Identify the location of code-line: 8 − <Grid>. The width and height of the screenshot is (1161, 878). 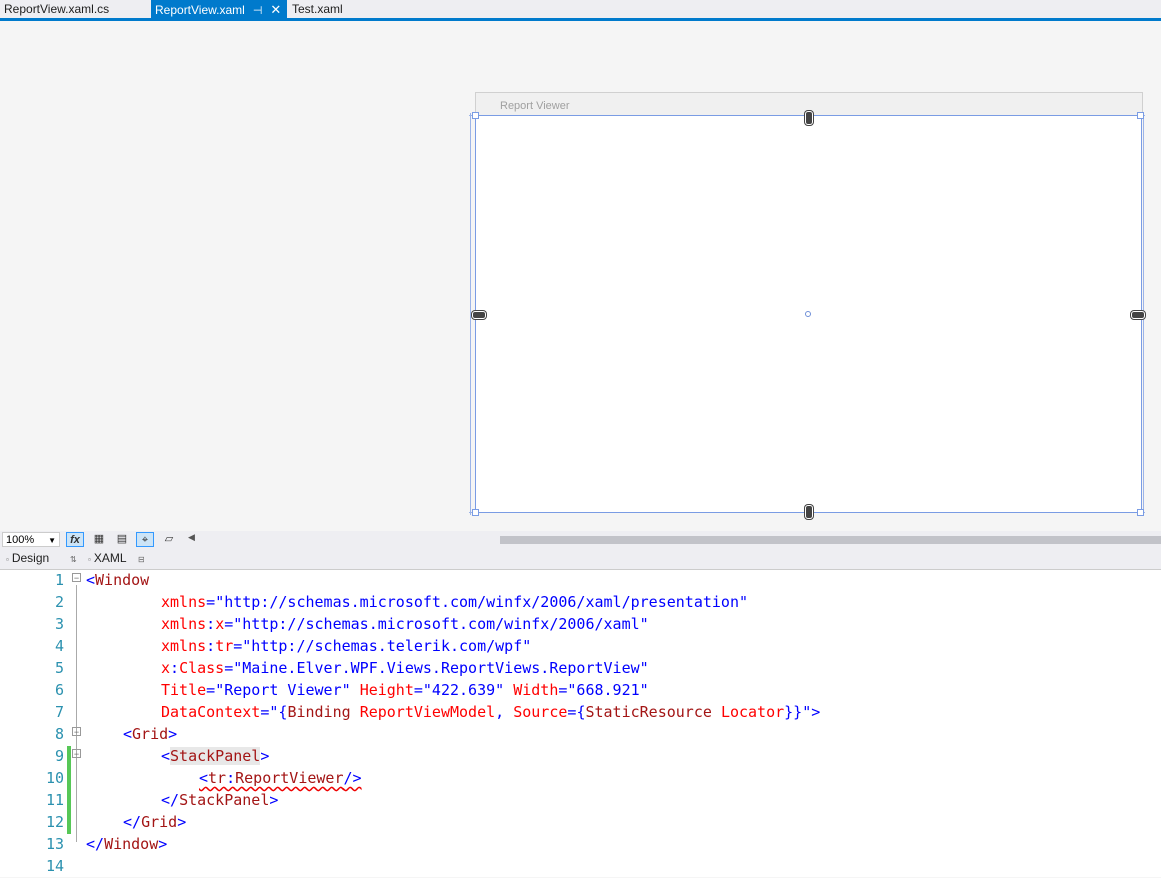
(580, 735).